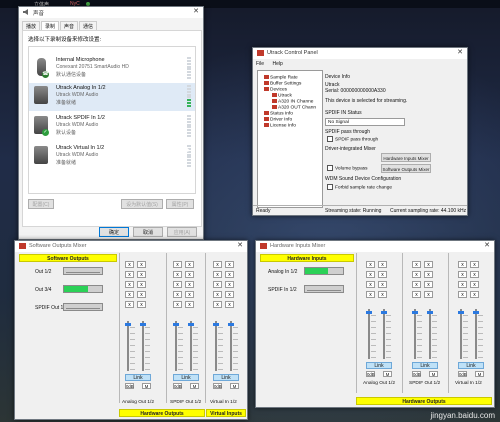  What do you see at coordinates (31, 25) in the screenshot?
I see `tab-playback: 播放` at bounding box center [31, 25].